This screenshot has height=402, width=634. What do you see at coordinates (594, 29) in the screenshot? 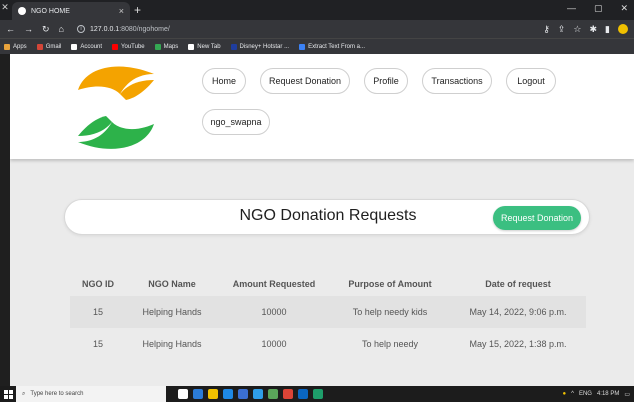
I see `extensions-icon: ✱` at bounding box center [594, 29].